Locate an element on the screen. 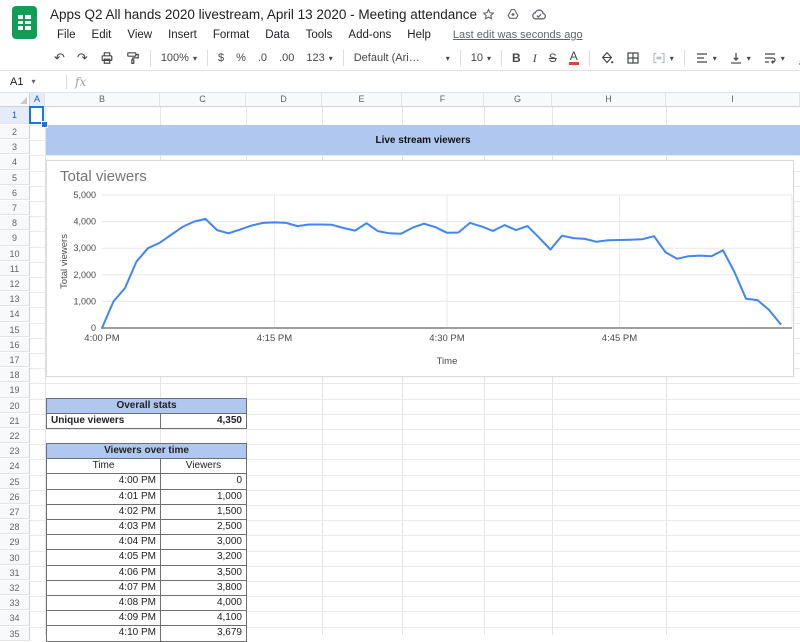  font-family-select: Default (Ari… ▾ is located at coordinates (402, 58).